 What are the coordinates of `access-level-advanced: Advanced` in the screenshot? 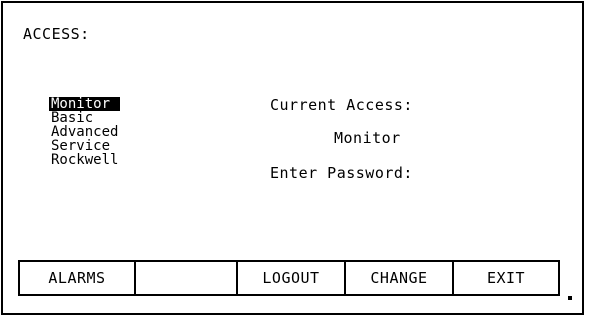 It's located at (84, 132).